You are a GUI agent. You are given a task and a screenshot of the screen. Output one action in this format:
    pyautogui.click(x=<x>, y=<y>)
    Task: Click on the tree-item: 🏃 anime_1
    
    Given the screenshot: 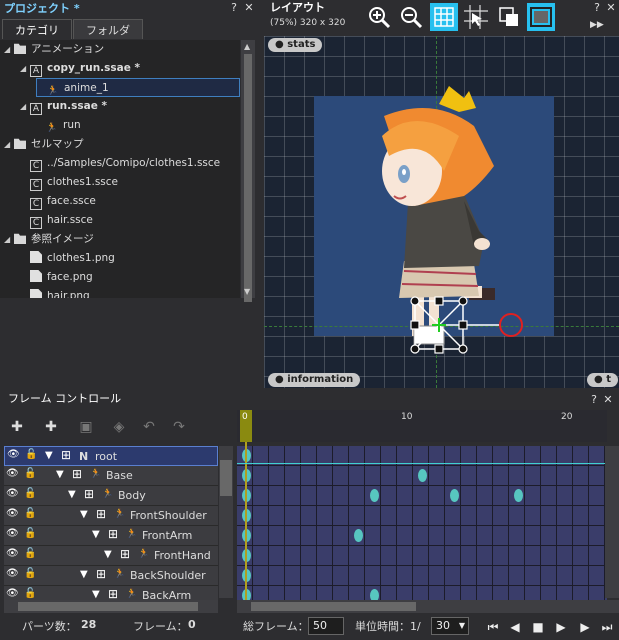 What is the action you would take?
    pyautogui.click(x=138, y=87)
    